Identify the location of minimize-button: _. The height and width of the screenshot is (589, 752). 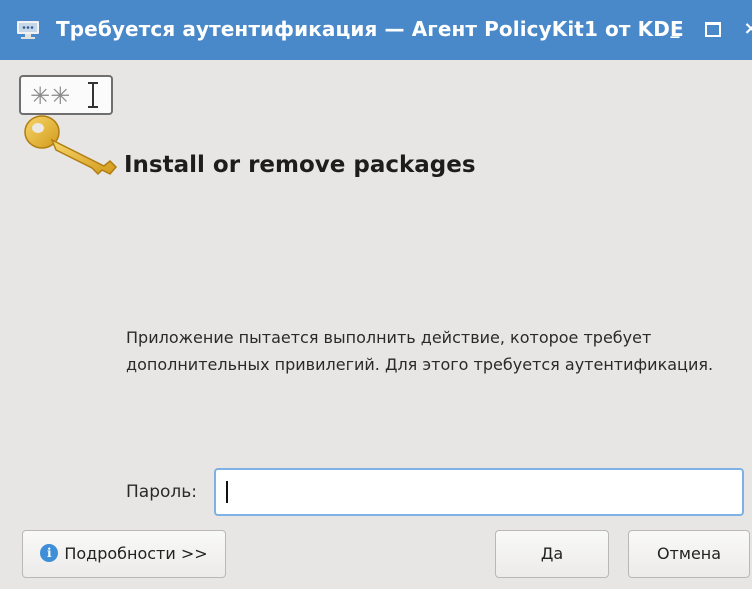
(675, 29).